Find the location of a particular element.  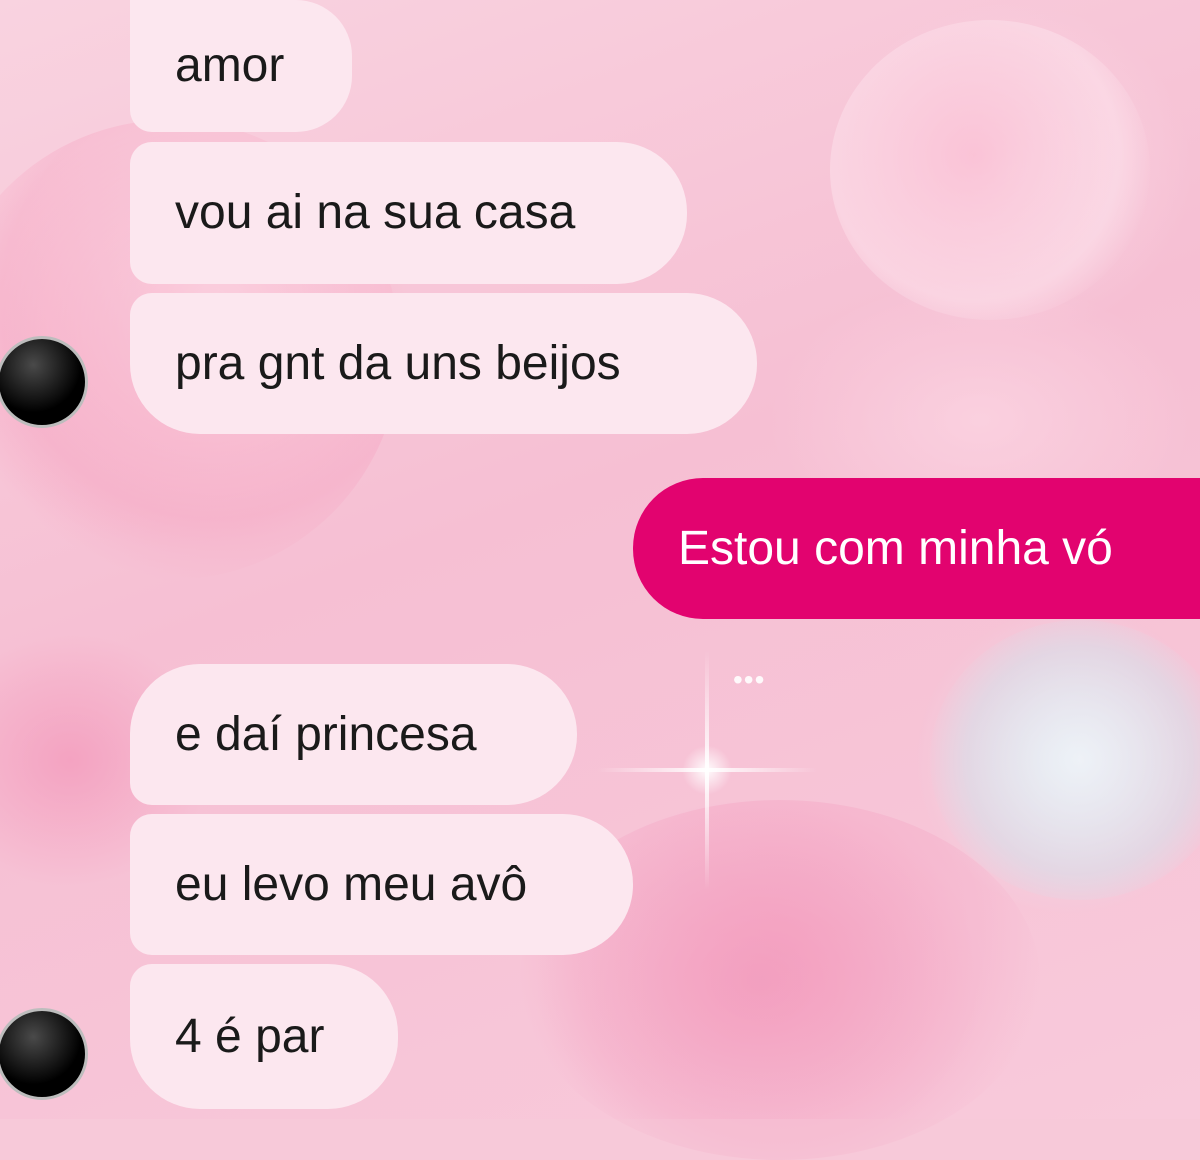

message-text: eu levo meu avô is located at coordinates (351, 884).